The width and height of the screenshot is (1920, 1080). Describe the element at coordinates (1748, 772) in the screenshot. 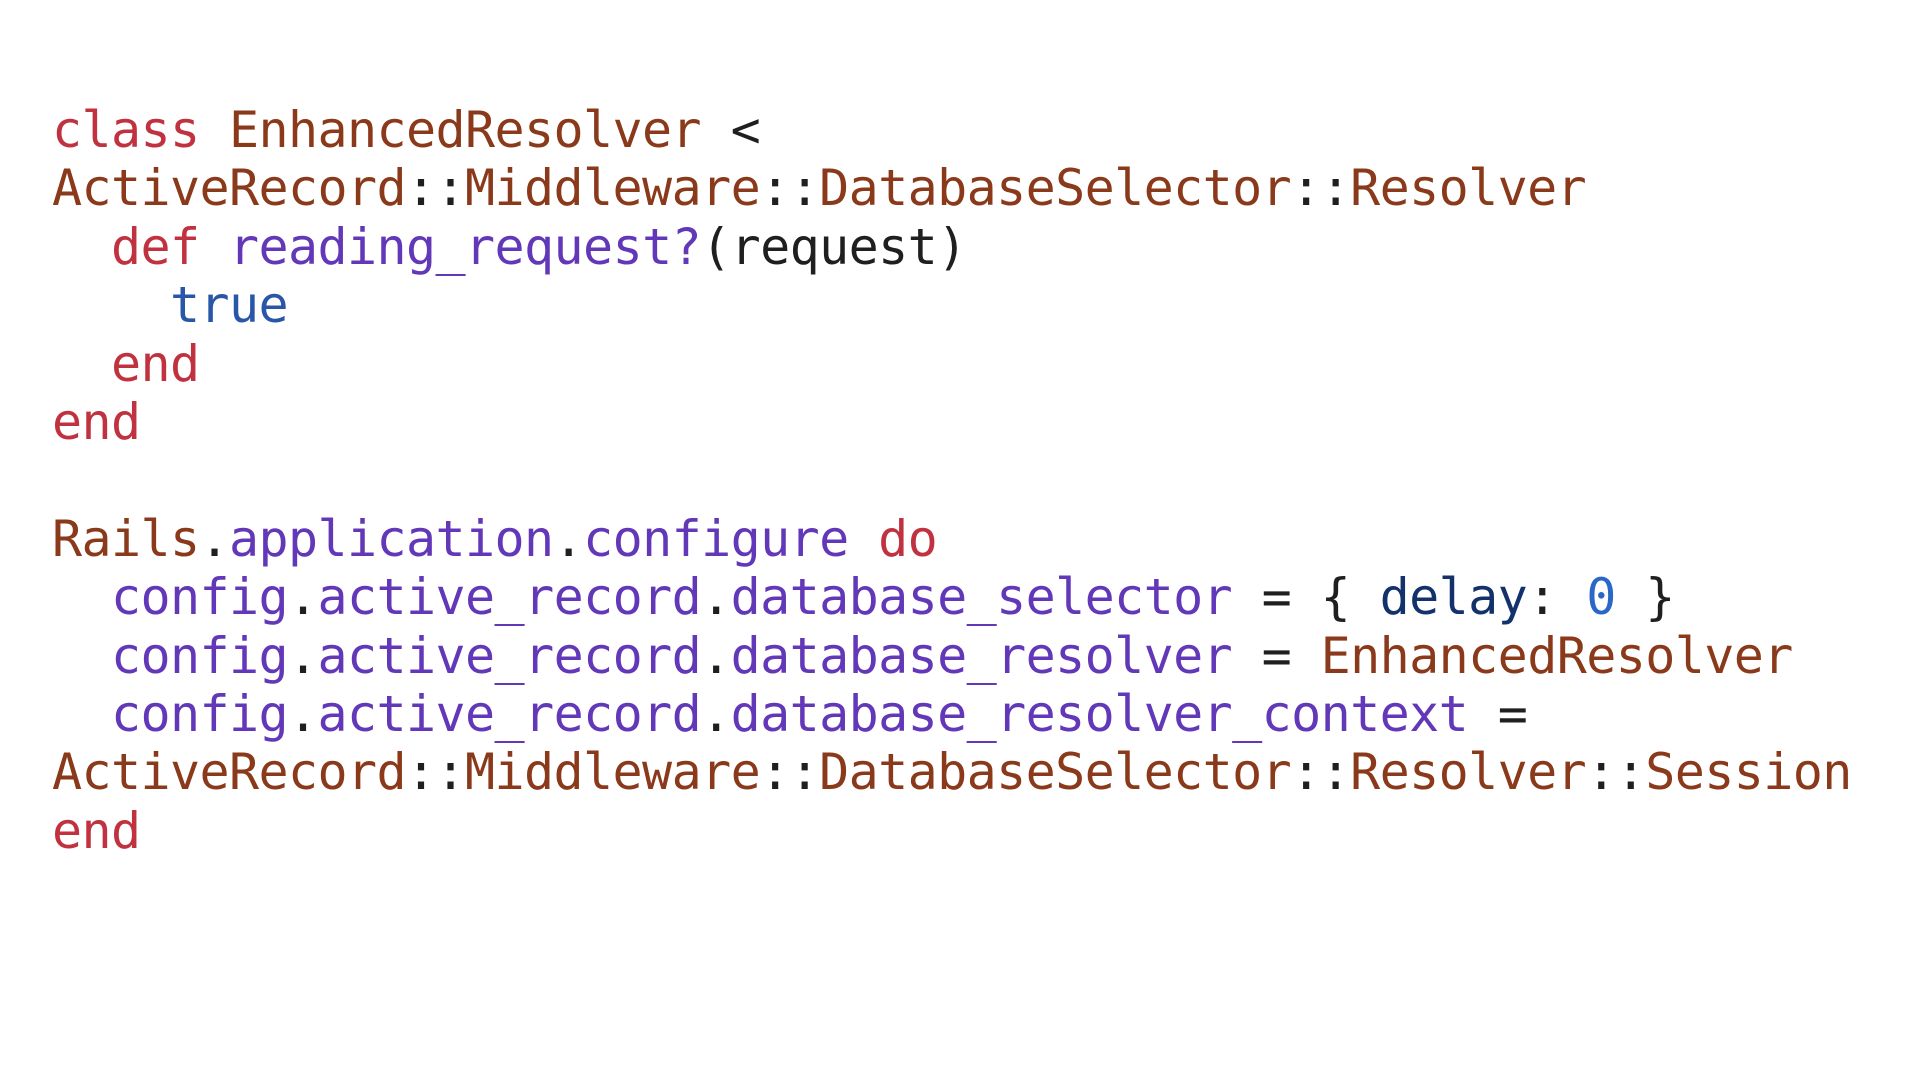

I see `code-token-constant: Session` at that location.